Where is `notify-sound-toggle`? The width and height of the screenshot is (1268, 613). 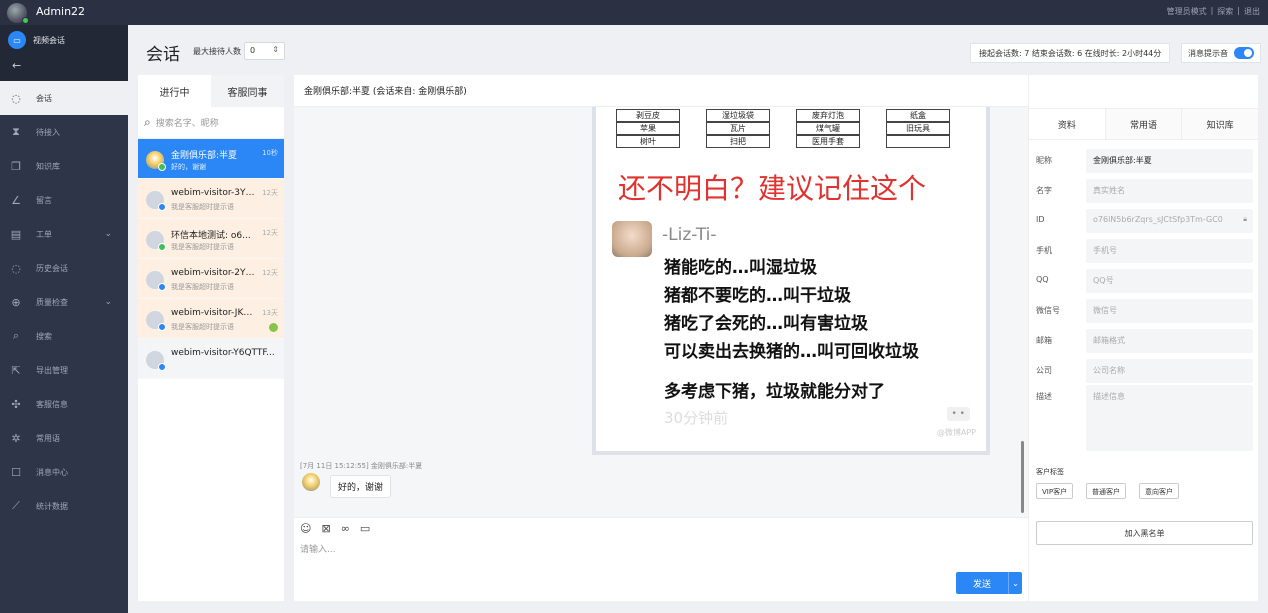
notify-sound-toggle is located at coordinates (1244, 53).